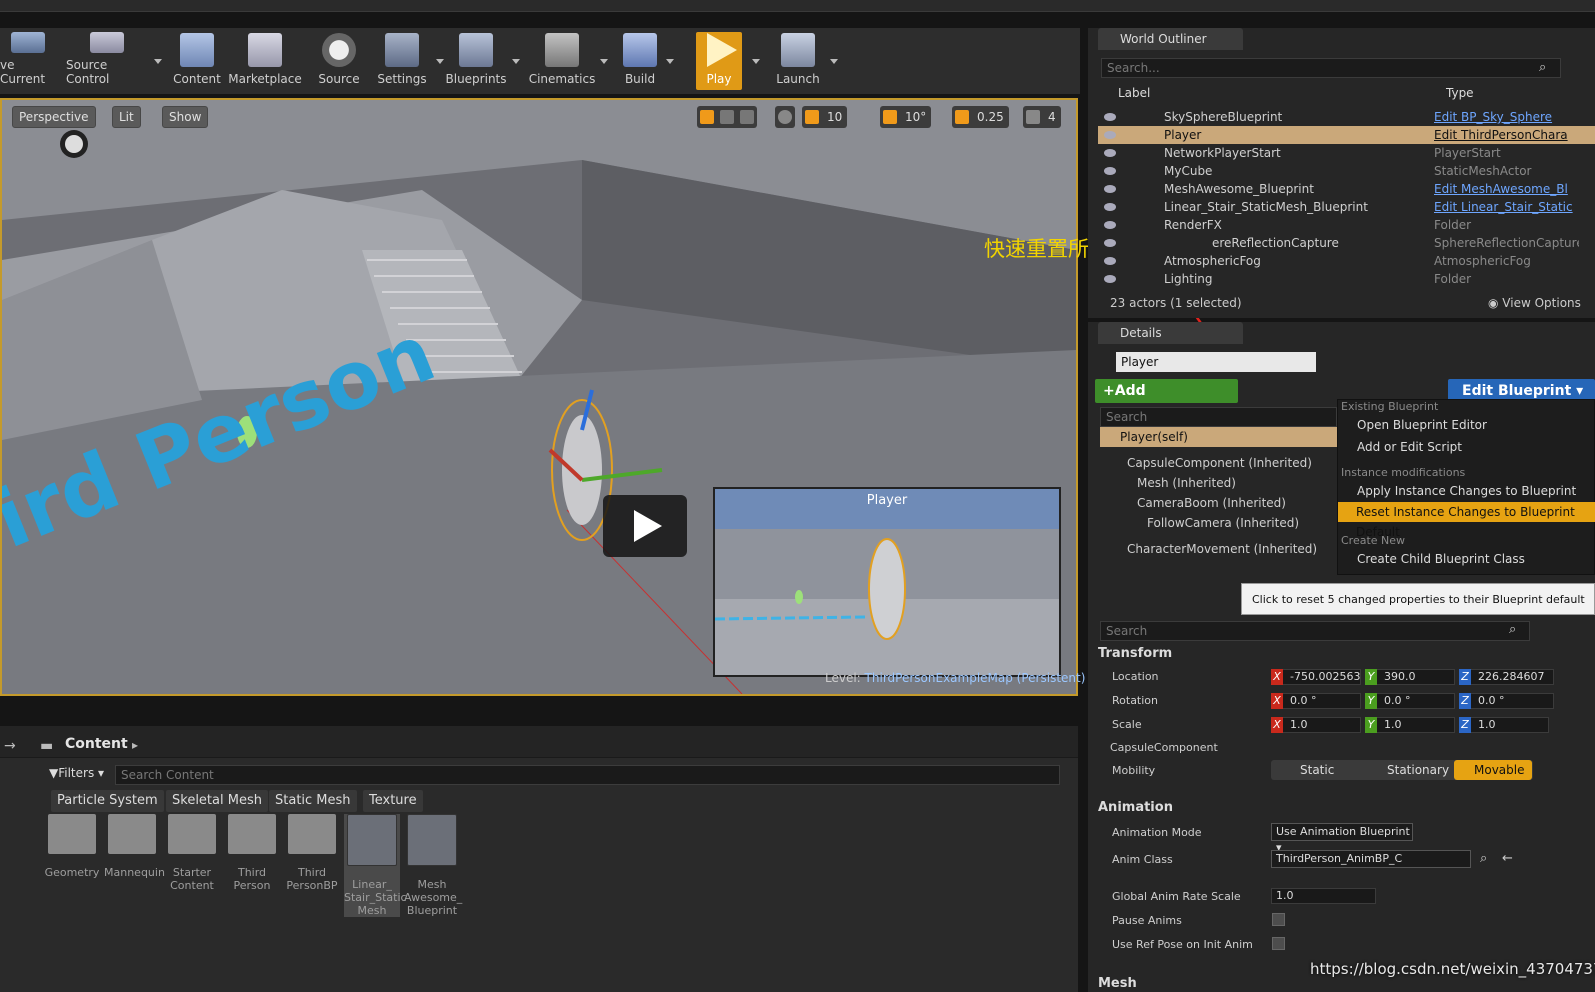  I want to click on transform-tools, so click(727, 117).